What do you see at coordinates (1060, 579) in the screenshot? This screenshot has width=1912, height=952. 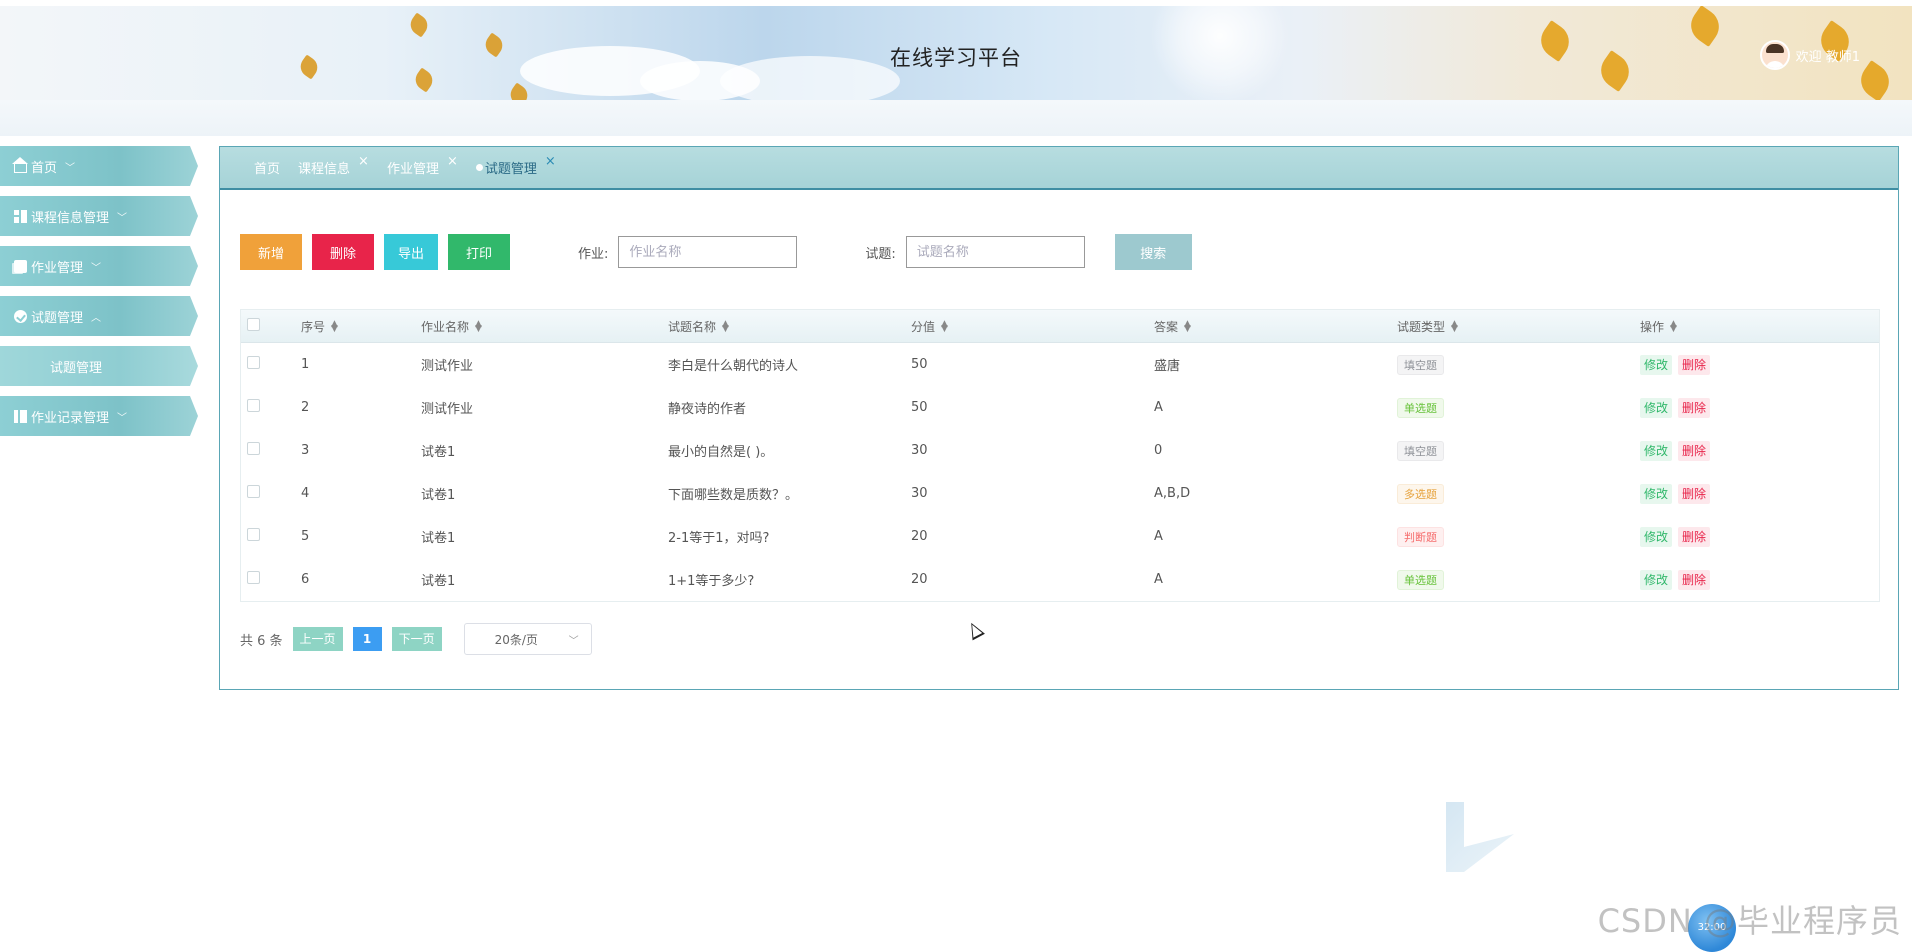 I see `table-row: 6 试卷1 1+1等于多少? 20 A 单选题 修改 删除` at bounding box center [1060, 579].